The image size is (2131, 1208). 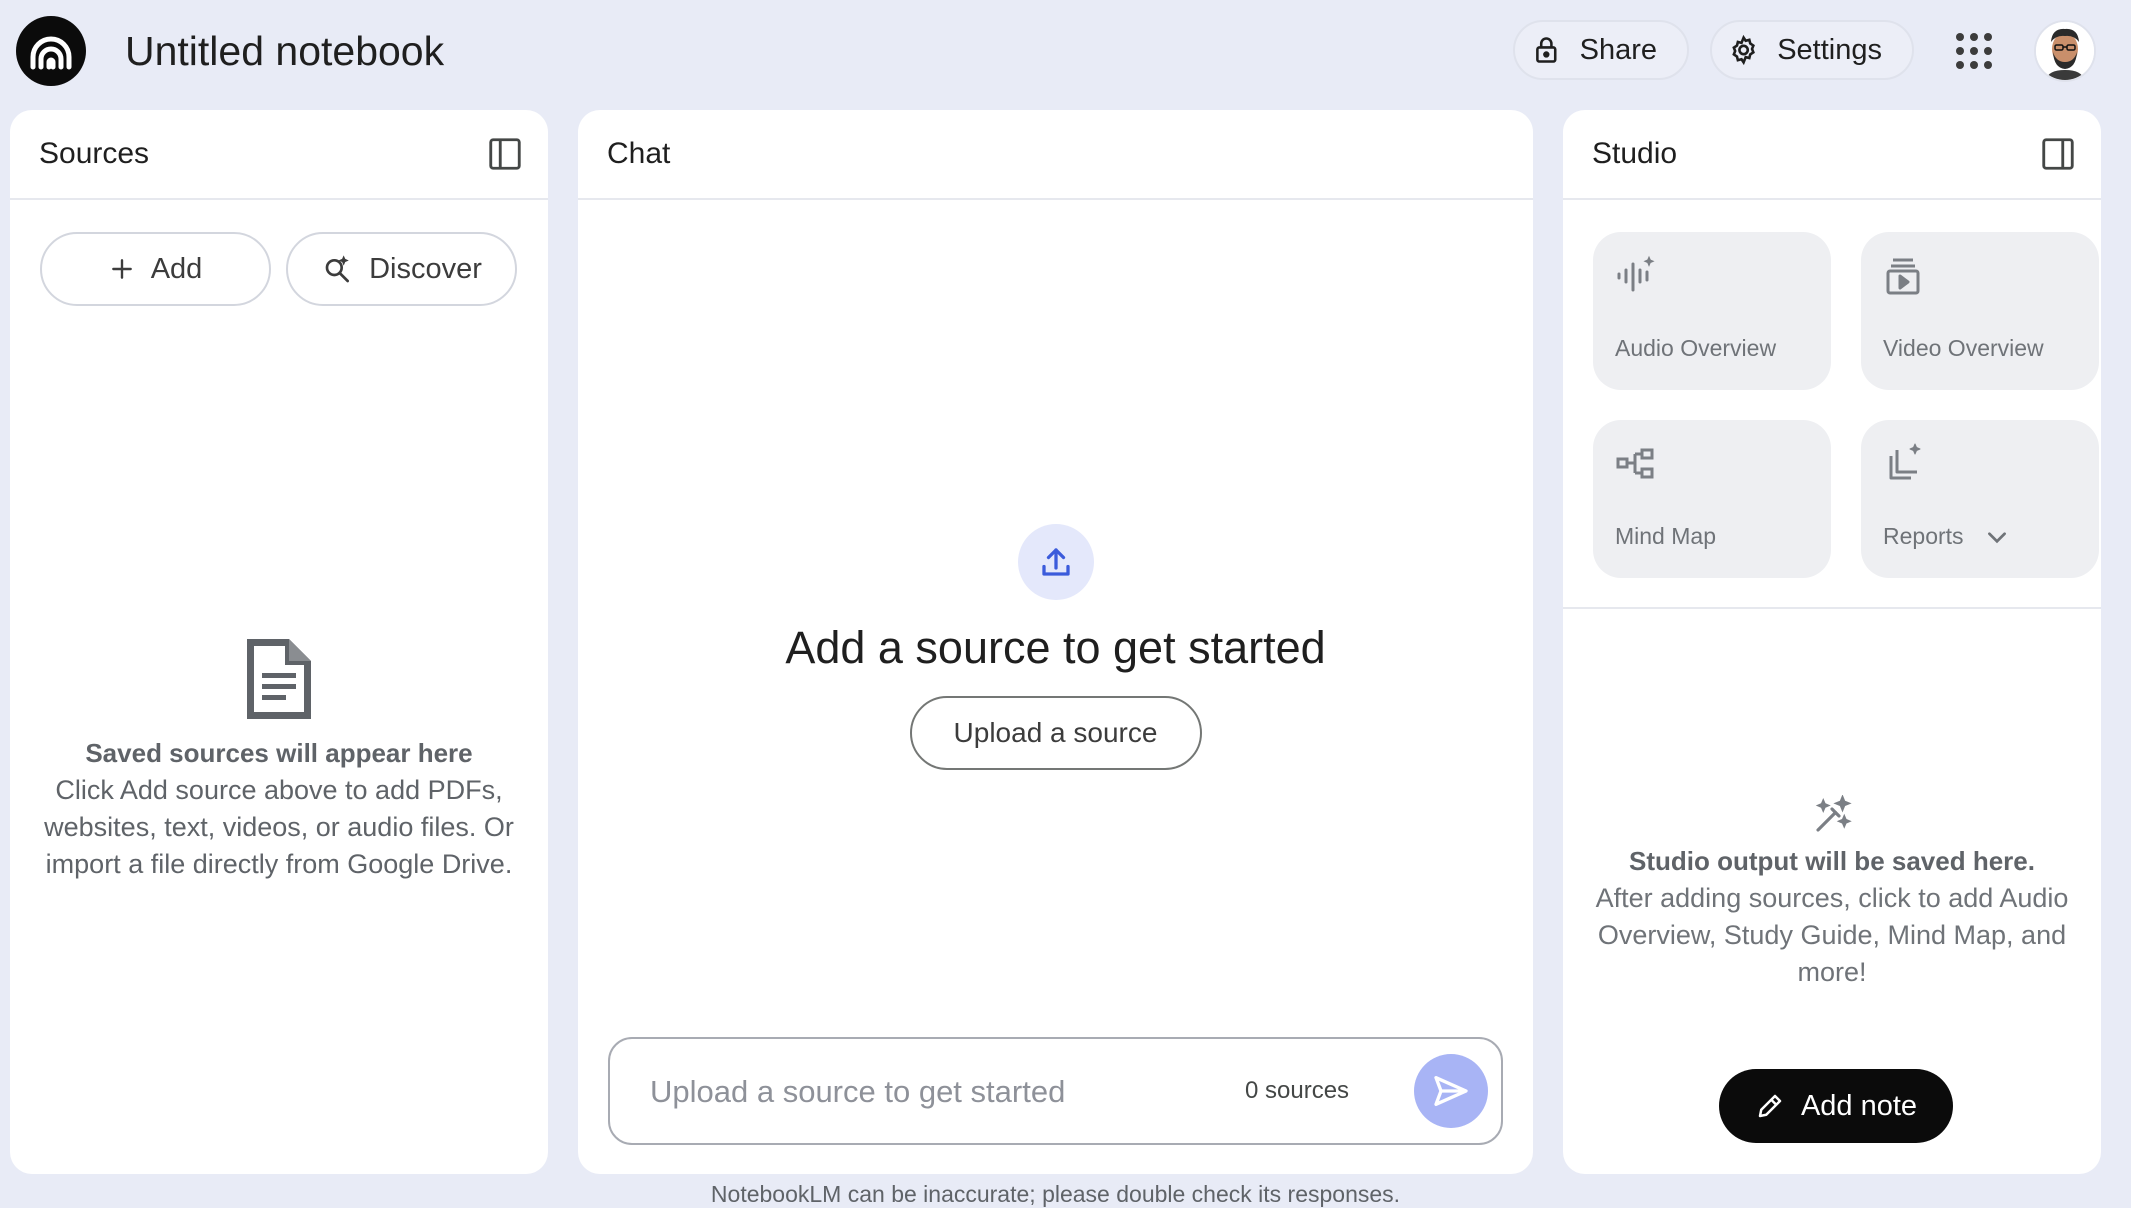 What do you see at coordinates (1829, 49) in the screenshot?
I see `settings-label: Settings` at bounding box center [1829, 49].